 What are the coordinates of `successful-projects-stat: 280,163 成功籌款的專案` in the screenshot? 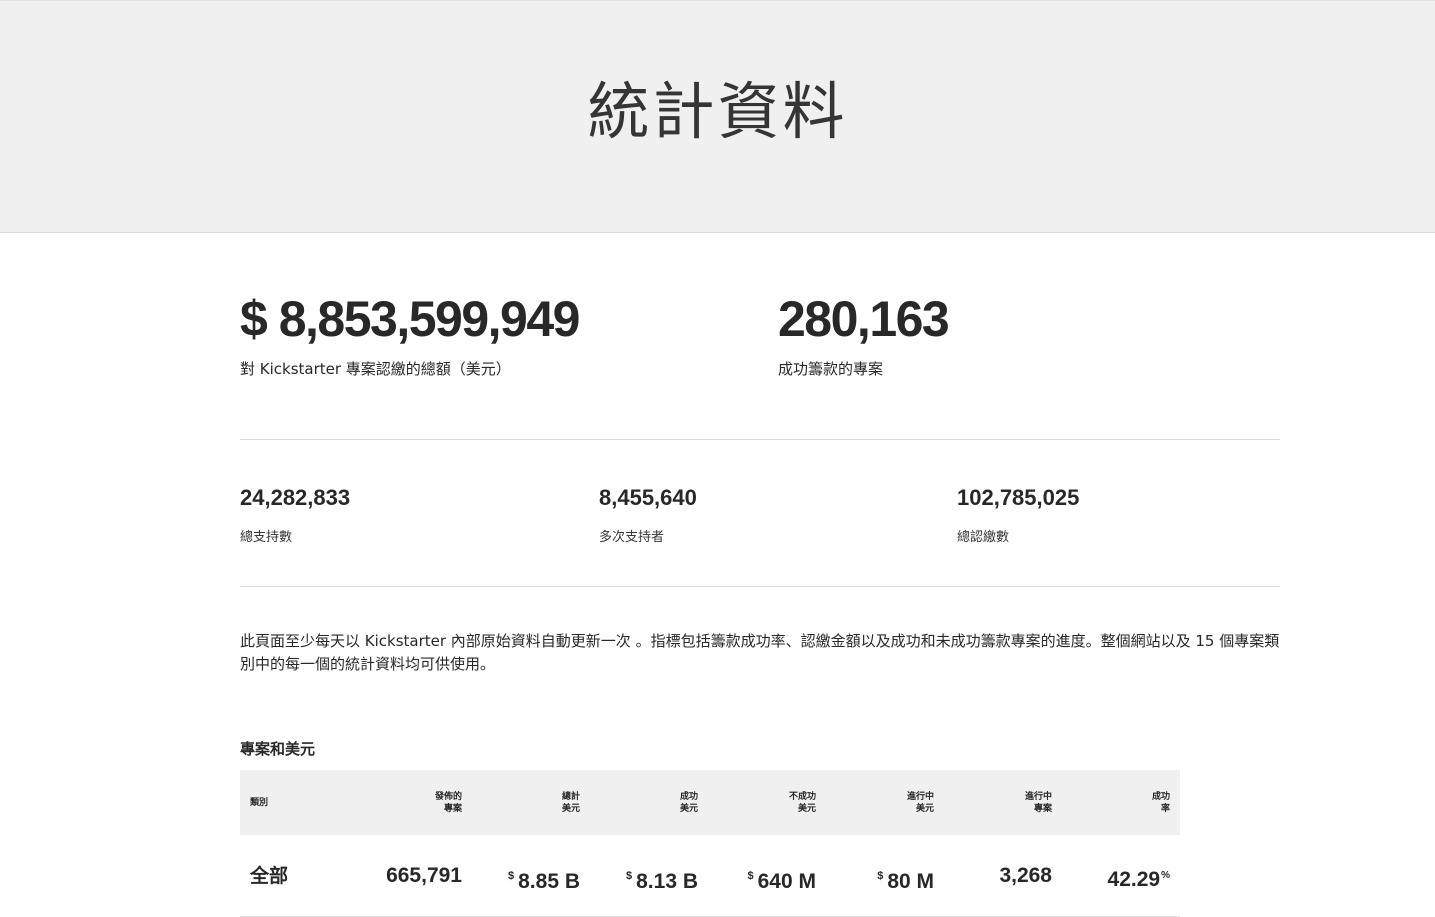 It's located at (864, 334).